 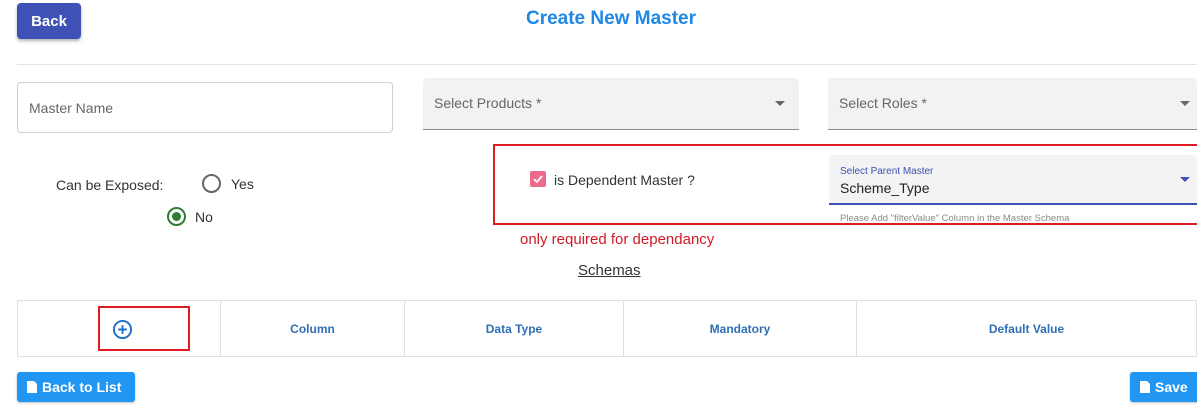 What do you see at coordinates (611, 104) in the screenshot?
I see `products-select: Select Products *` at bounding box center [611, 104].